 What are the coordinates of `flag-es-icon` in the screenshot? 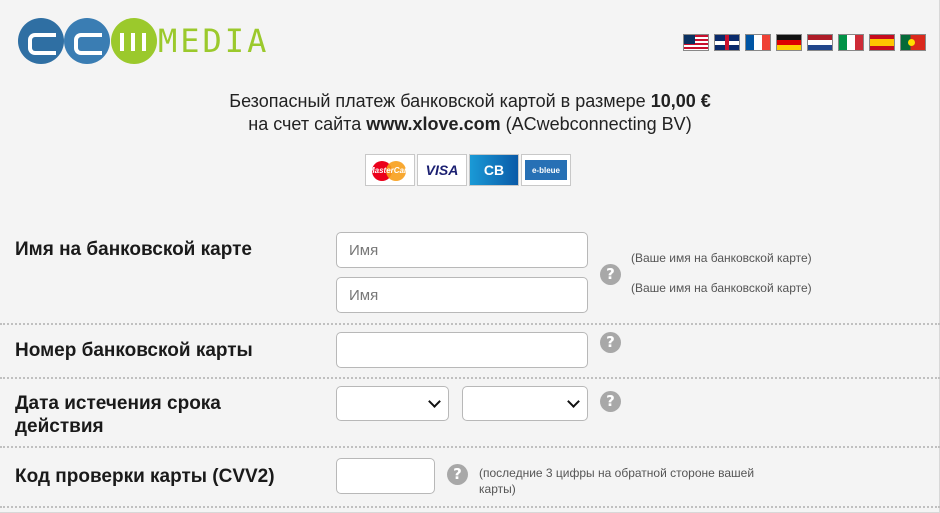 It's located at (882, 42).